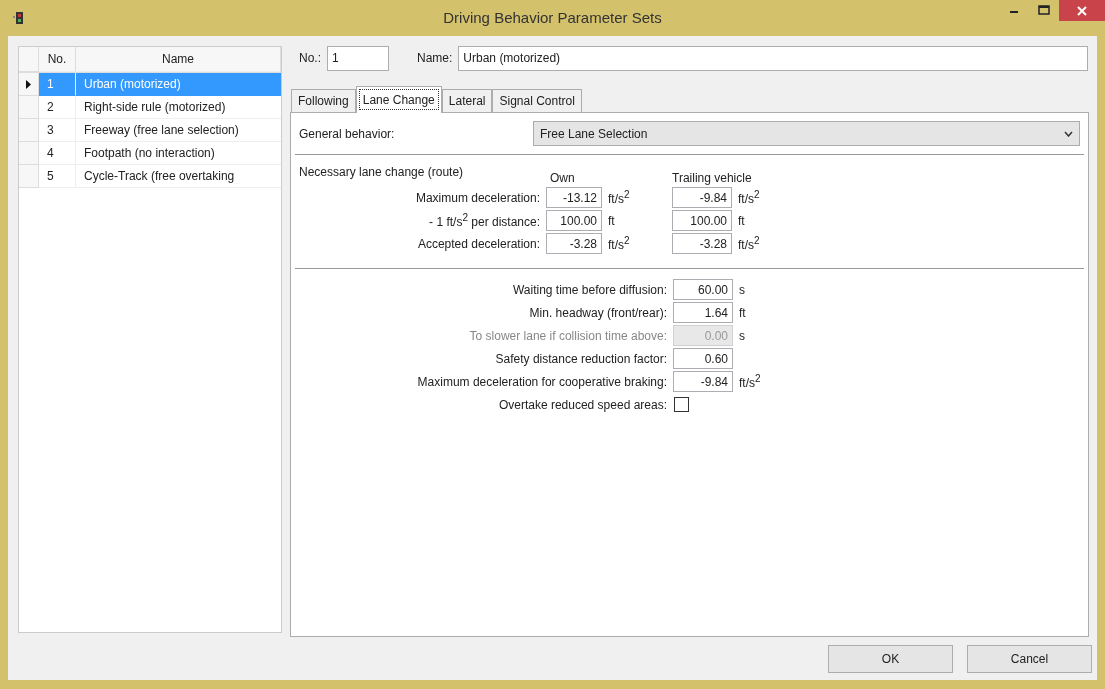 The width and height of the screenshot is (1105, 689). I want to click on column-header: Own, so click(562, 177).